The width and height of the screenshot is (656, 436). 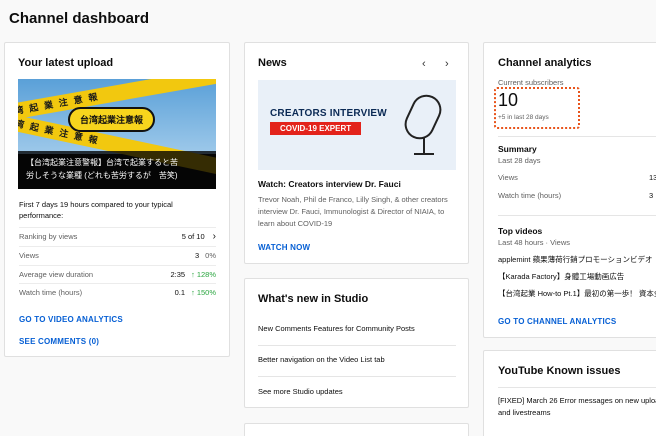 I want to click on metric-label: Views, so click(x=29, y=255).